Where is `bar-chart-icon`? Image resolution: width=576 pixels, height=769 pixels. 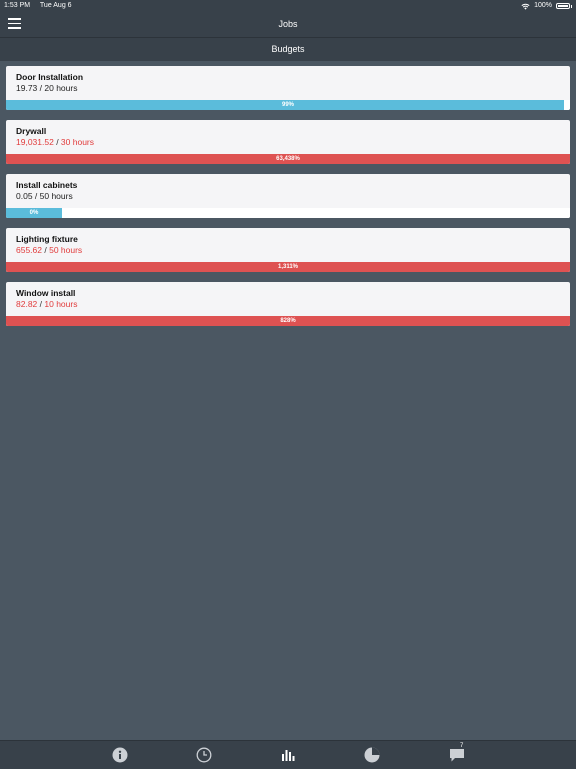
bar-chart-icon is located at coordinates (288, 755).